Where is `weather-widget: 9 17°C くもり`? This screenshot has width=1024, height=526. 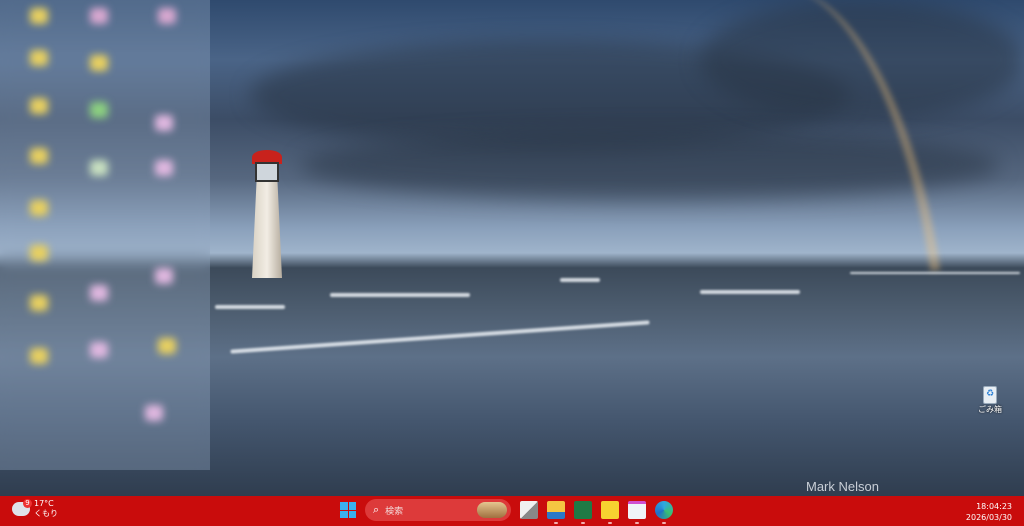 weather-widget: 9 17°C くもり is located at coordinates (35, 509).